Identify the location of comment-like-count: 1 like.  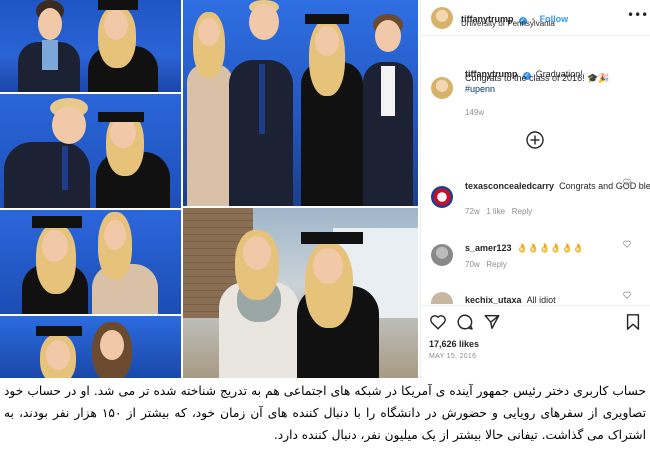
(495, 211).